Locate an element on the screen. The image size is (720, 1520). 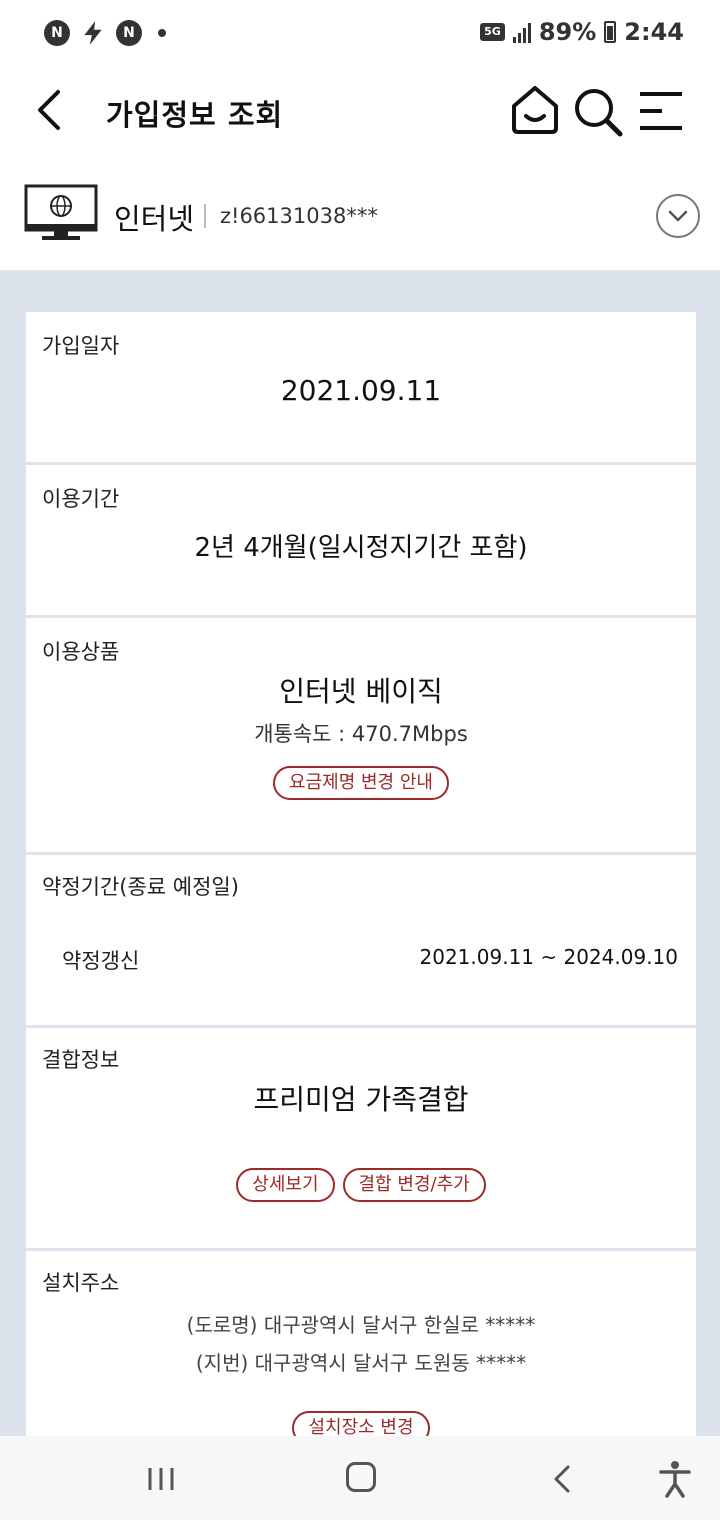
search-button is located at coordinates (598, 112).